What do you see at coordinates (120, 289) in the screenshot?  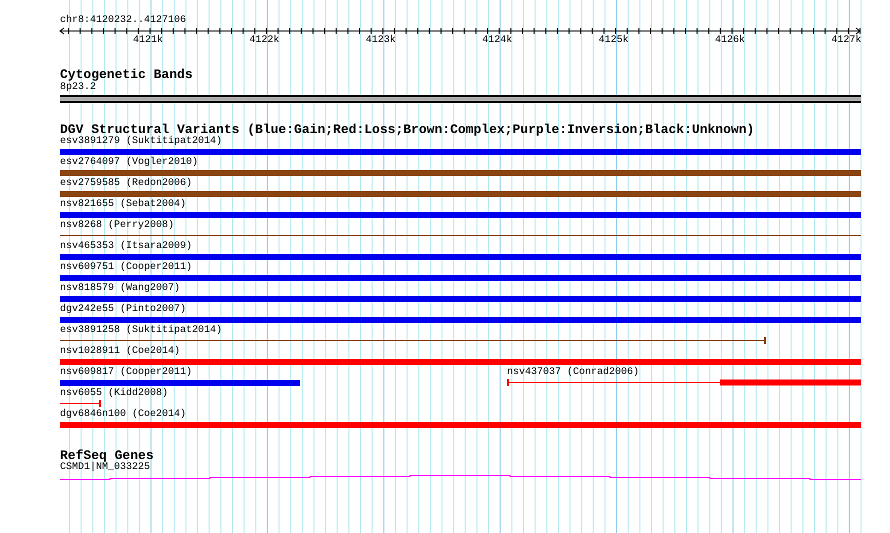 I see `variant-label: nsv818579 (Wang2007)` at bounding box center [120, 289].